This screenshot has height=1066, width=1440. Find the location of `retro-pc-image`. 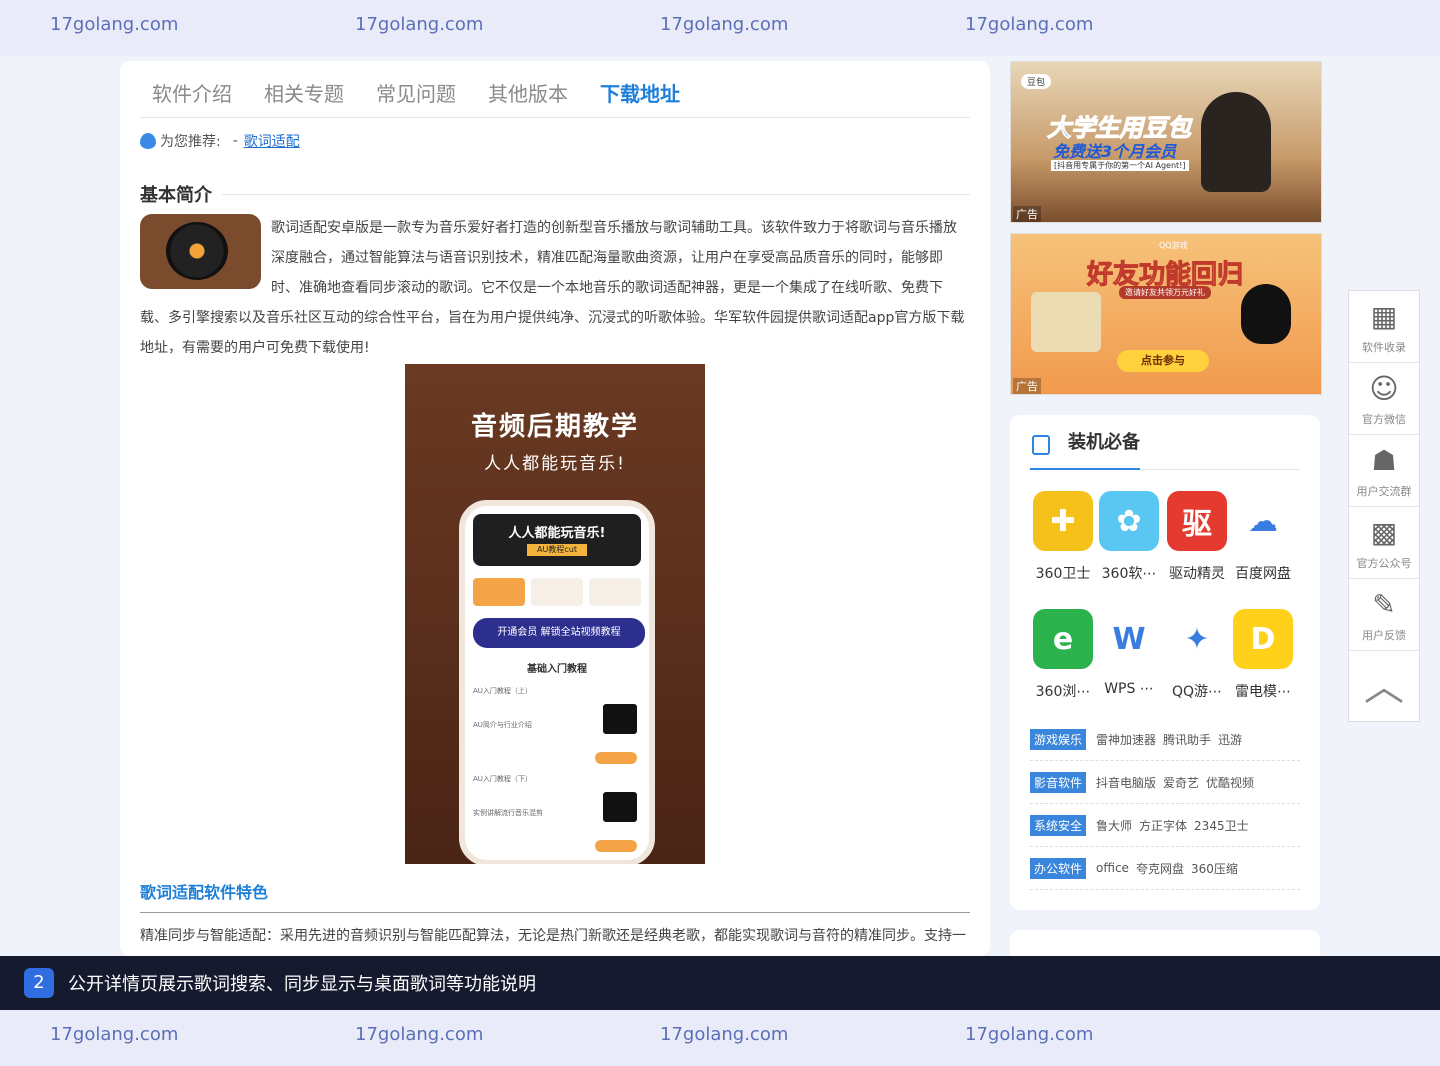

retro-pc-image is located at coordinates (1066, 322).